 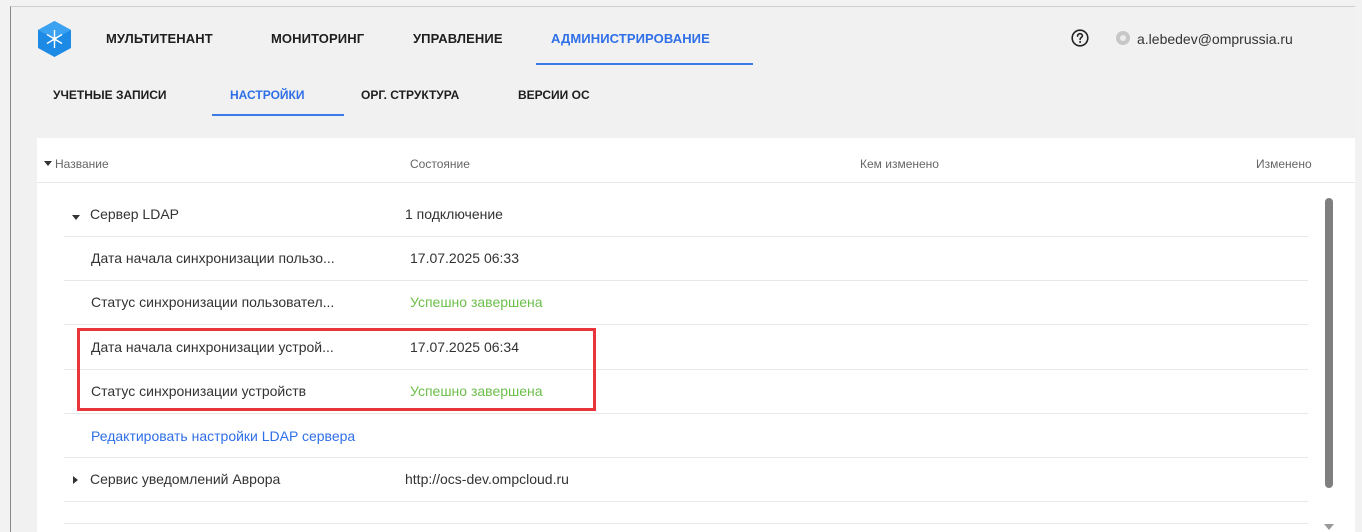 I want to click on collapse-caret-icon, so click(x=76, y=217).